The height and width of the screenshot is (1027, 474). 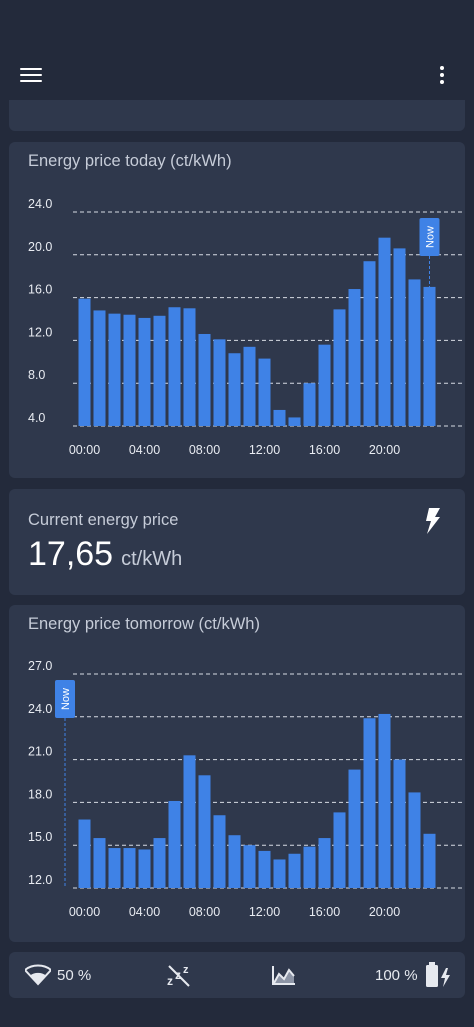 I want to click on y-tick-label: 16.0, so click(x=40, y=290).